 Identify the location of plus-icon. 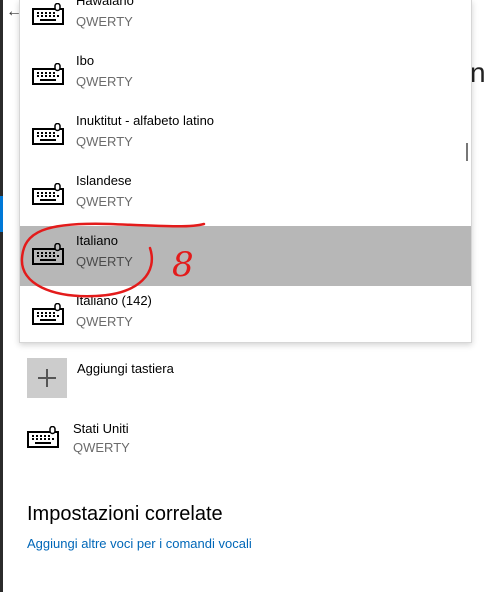
(47, 378).